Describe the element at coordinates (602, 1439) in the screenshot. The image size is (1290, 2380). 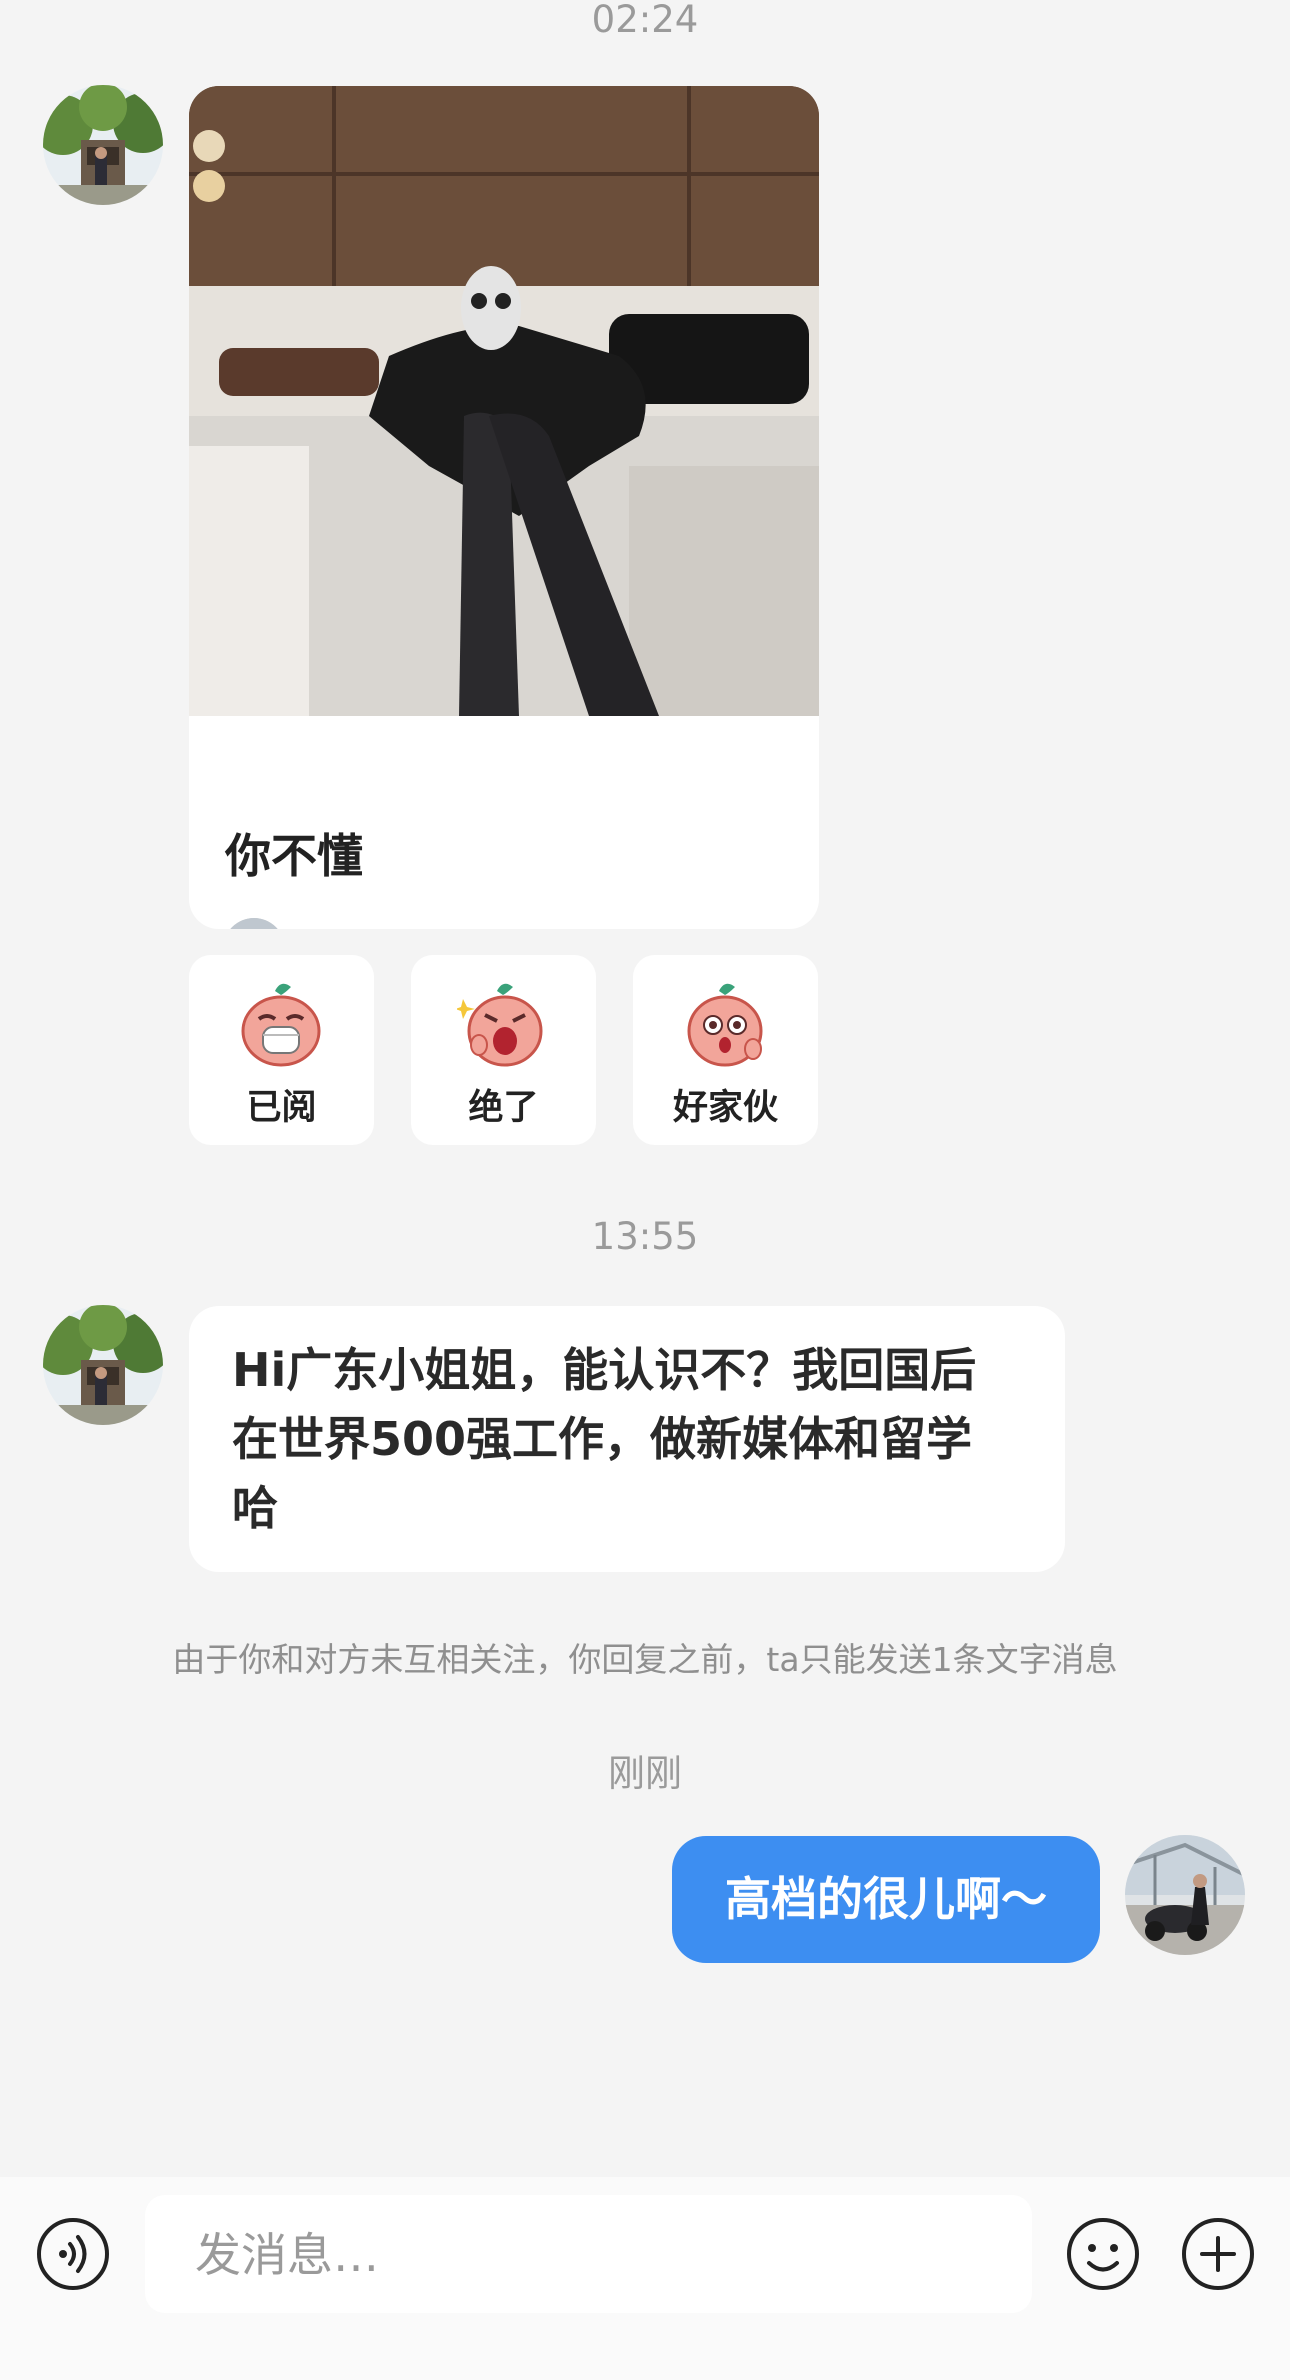
I see `message-line: 在世界500强工作，做新媒体和留学` at that location.